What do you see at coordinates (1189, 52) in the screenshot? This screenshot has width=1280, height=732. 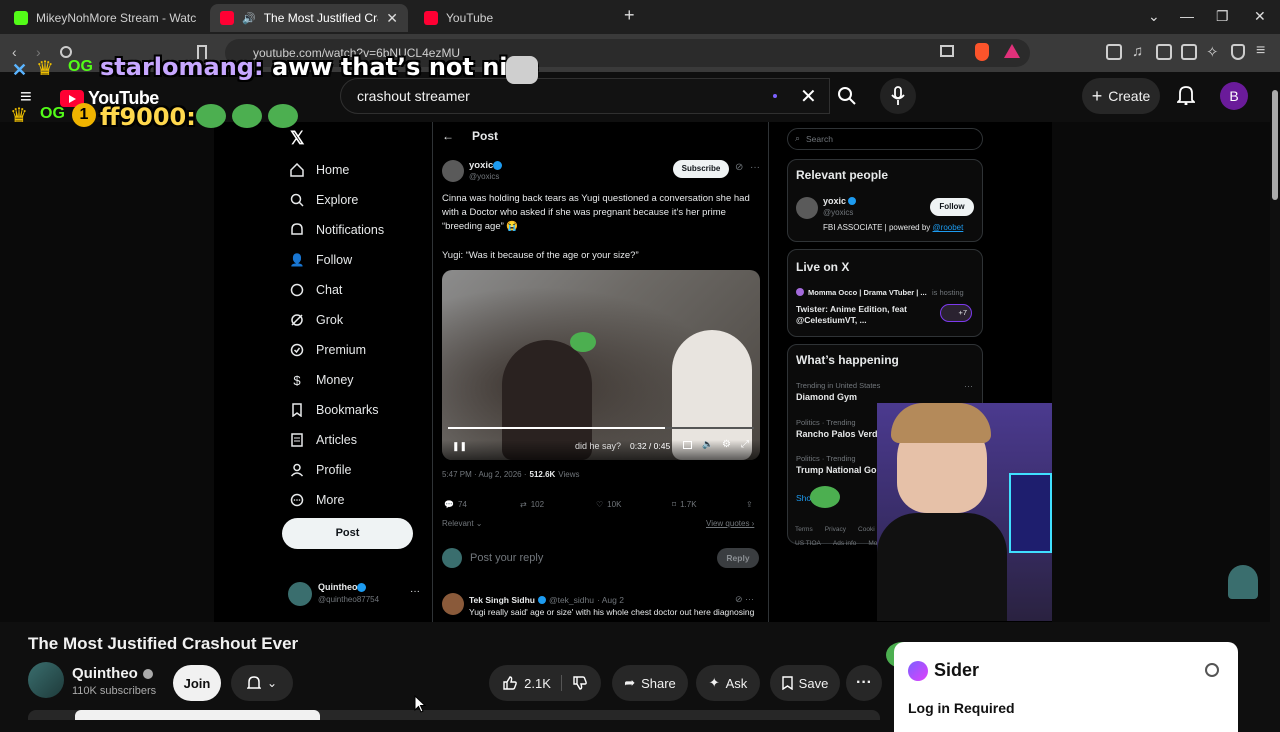 I see `wallet-icon` at bounding box center [1189, 52].